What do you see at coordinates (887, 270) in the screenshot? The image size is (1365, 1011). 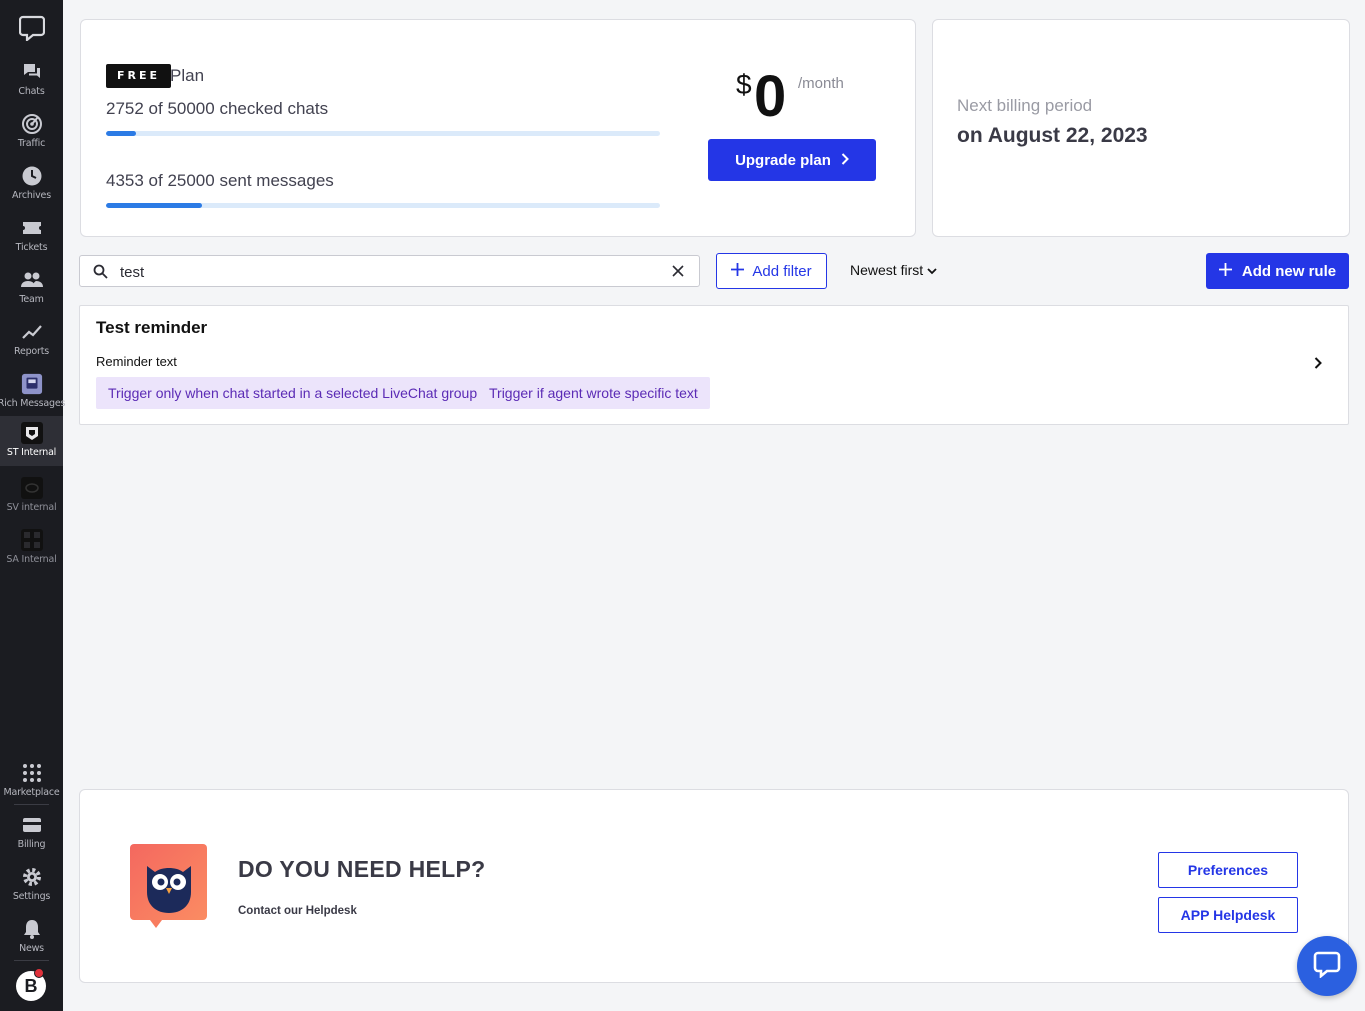 I see `sort-label: Newest first` at bounding box center [887, 270].